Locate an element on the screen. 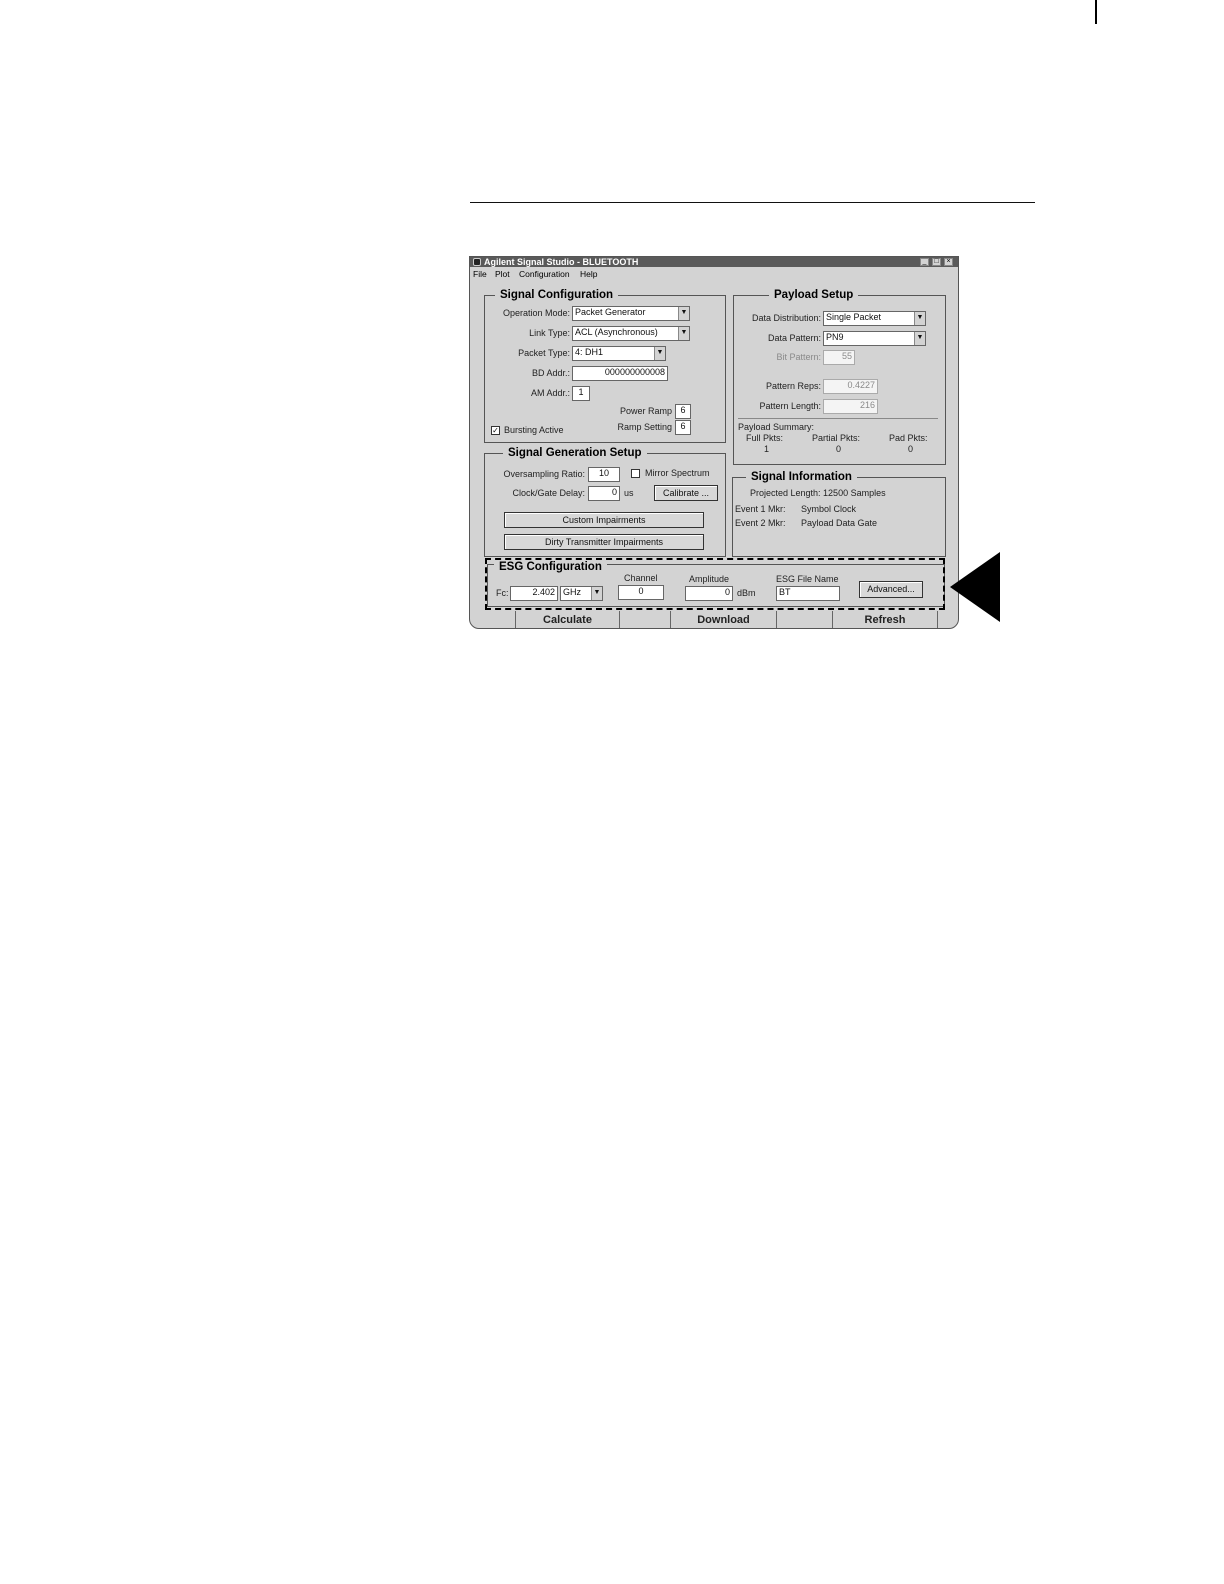 The image size is (1224, 1584). am-addr-field: 1 is located at coordinates (581, 393).